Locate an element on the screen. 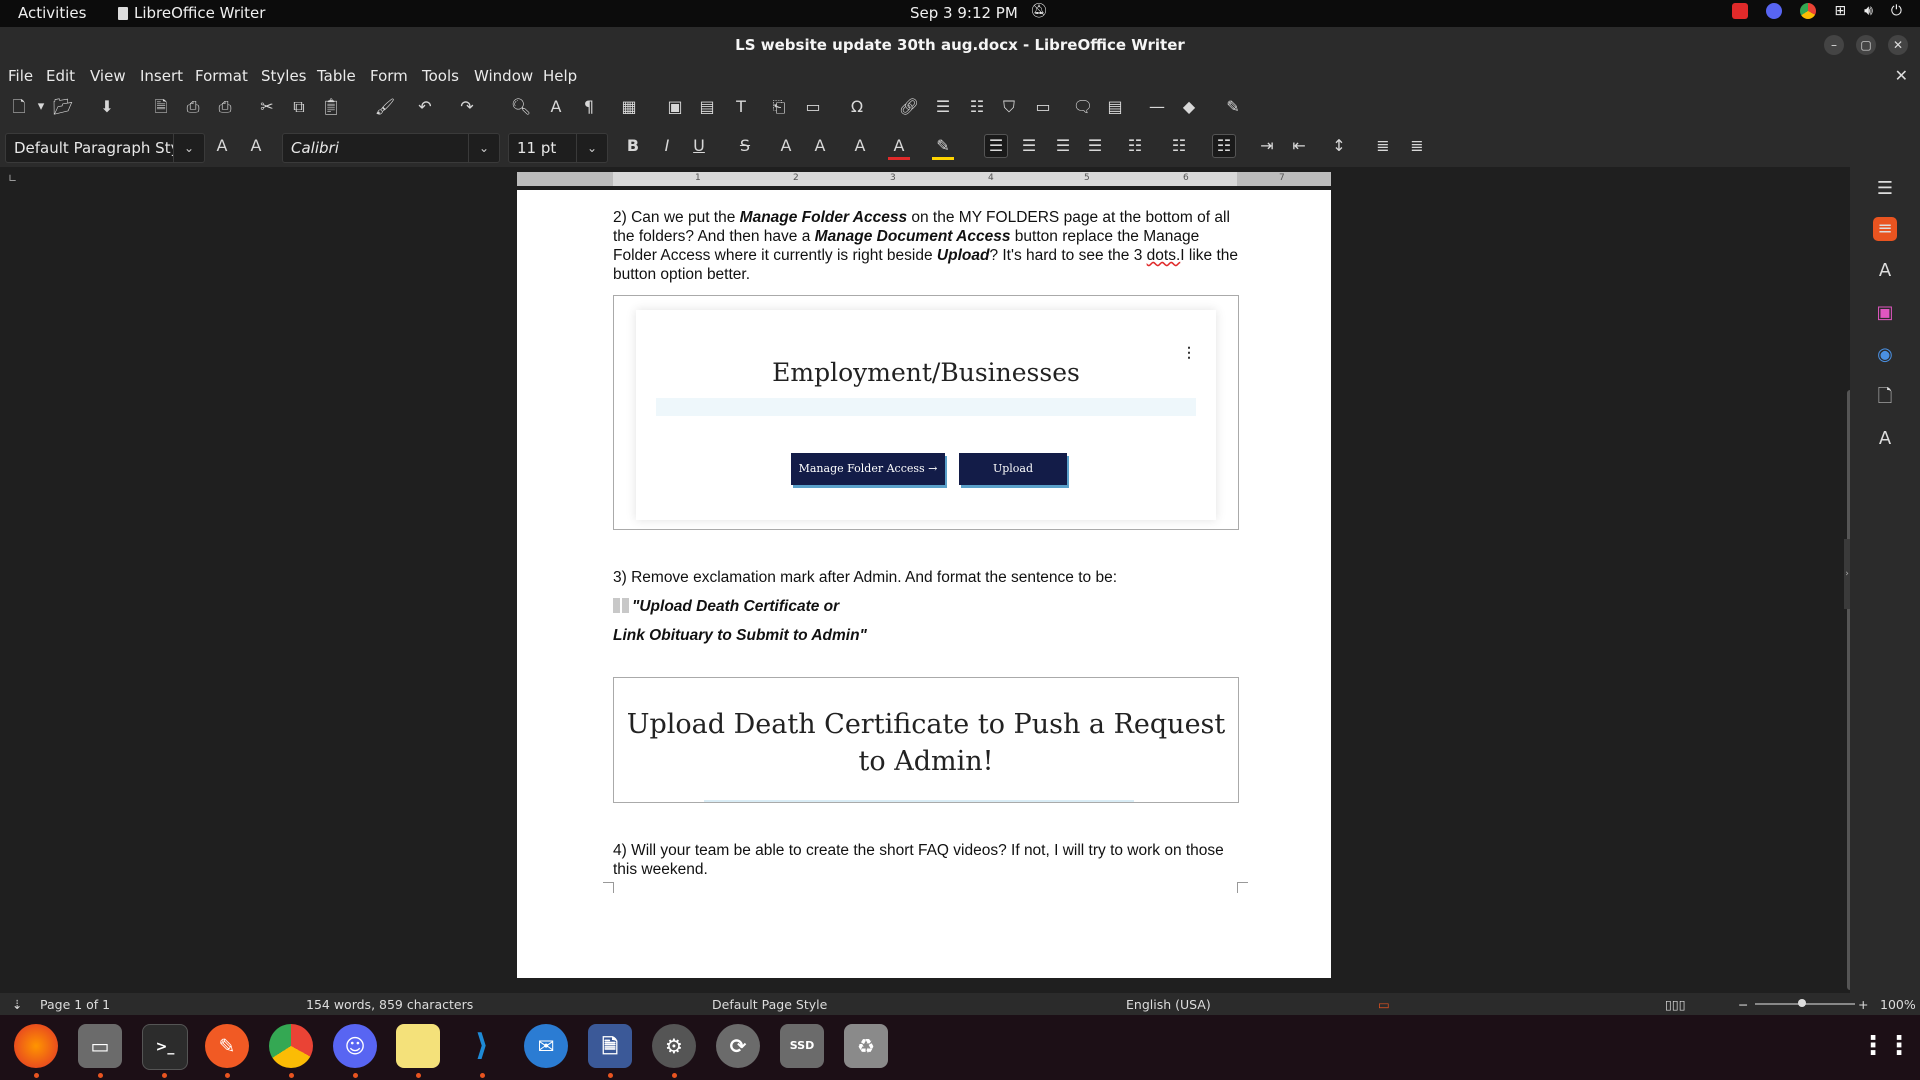 The width and height of the screenshot is (1920, 1080). superscript-icon: A is located at coordinates (786, 146).